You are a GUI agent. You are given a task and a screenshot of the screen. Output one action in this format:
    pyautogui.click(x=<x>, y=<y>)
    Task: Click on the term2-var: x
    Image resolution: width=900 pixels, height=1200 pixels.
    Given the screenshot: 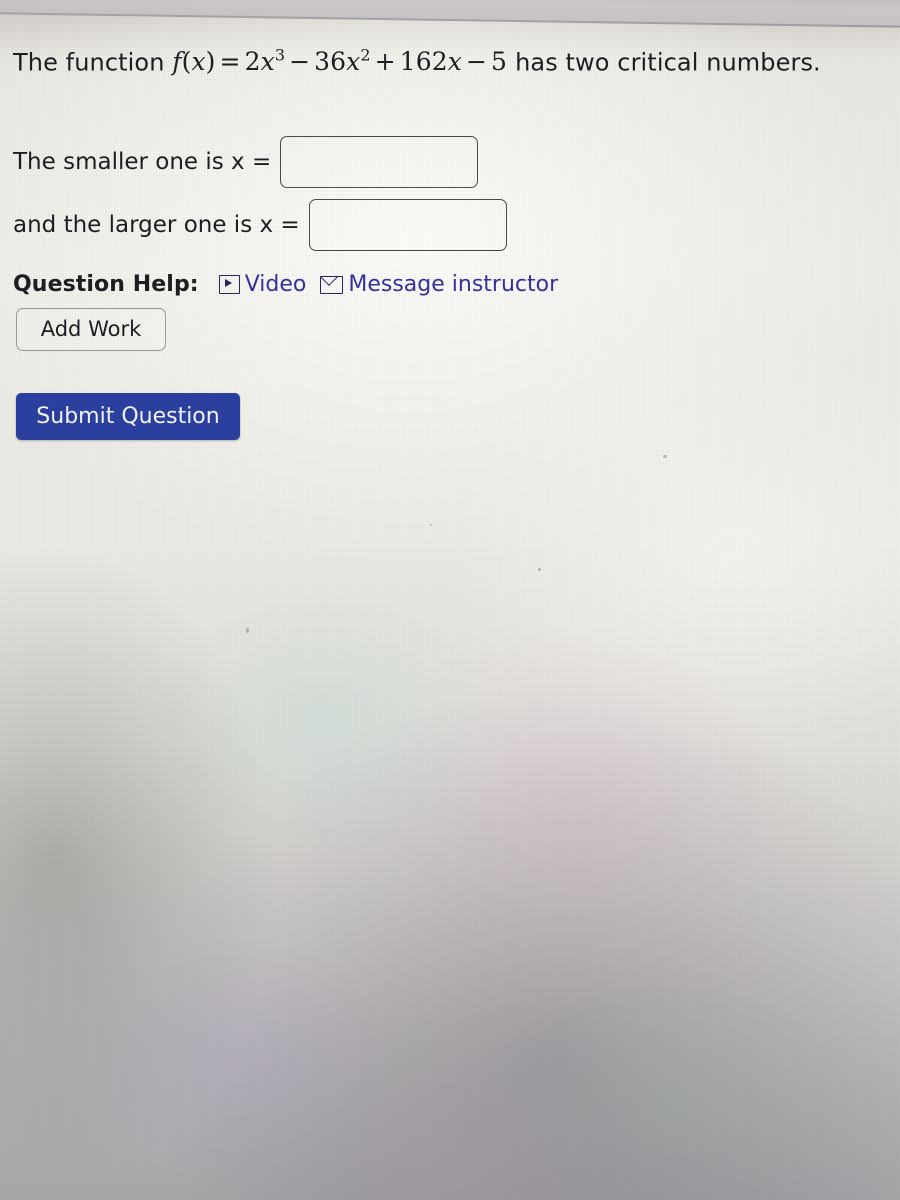 What is the action you would take?
    pyautogui.click(x=353, y=62)
    